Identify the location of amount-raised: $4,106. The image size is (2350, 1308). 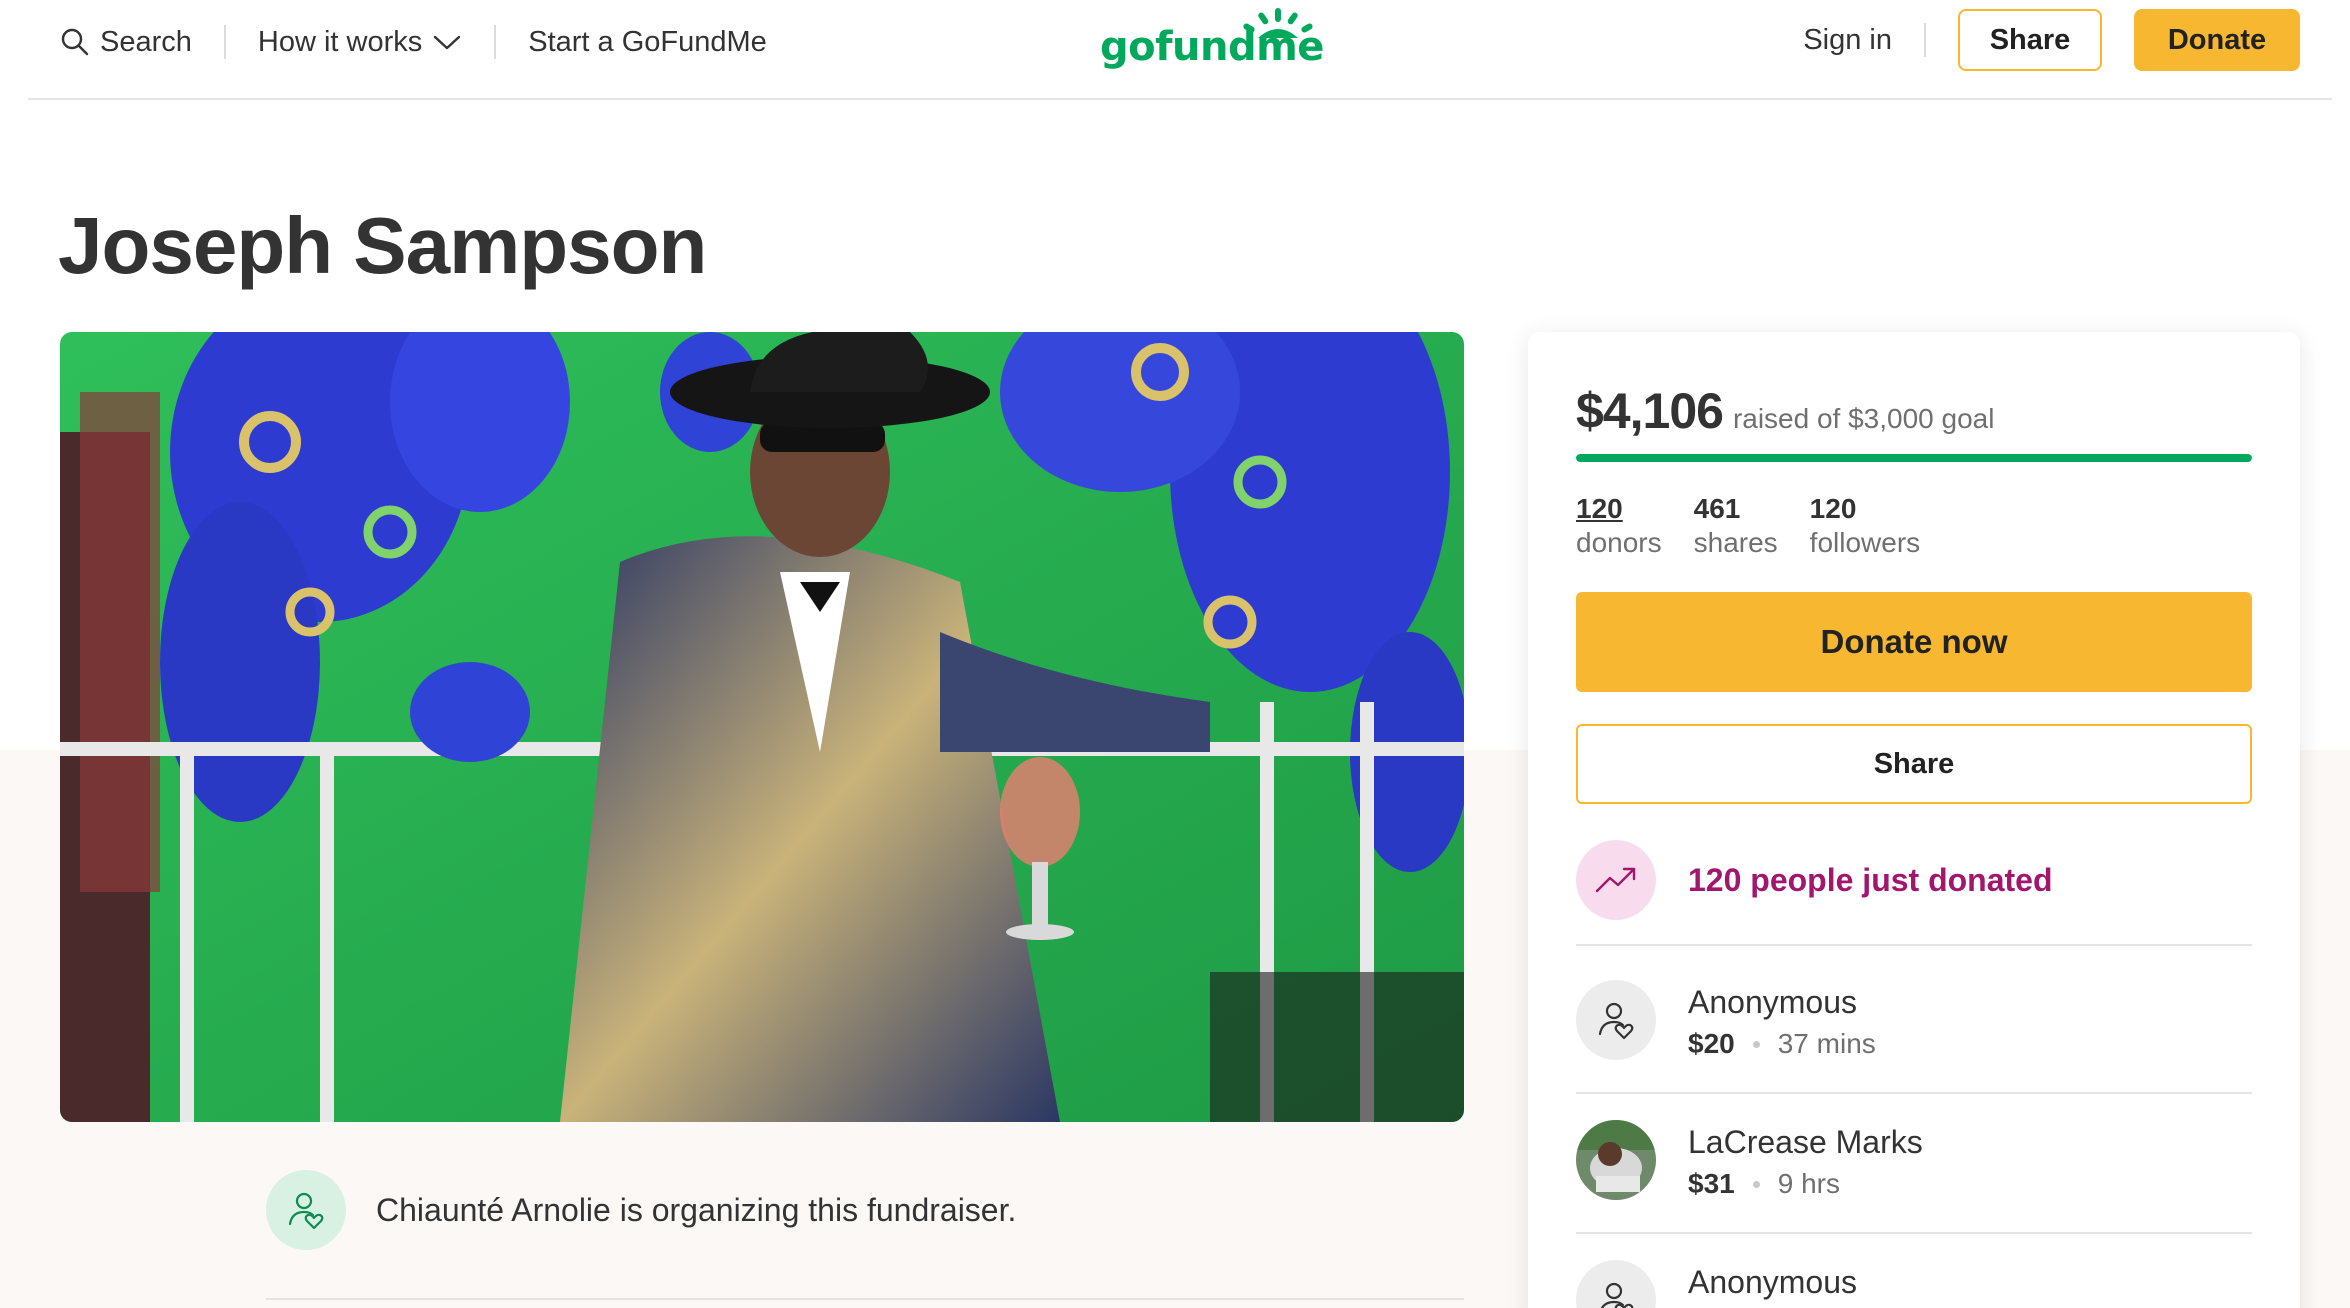
(1650, 411).